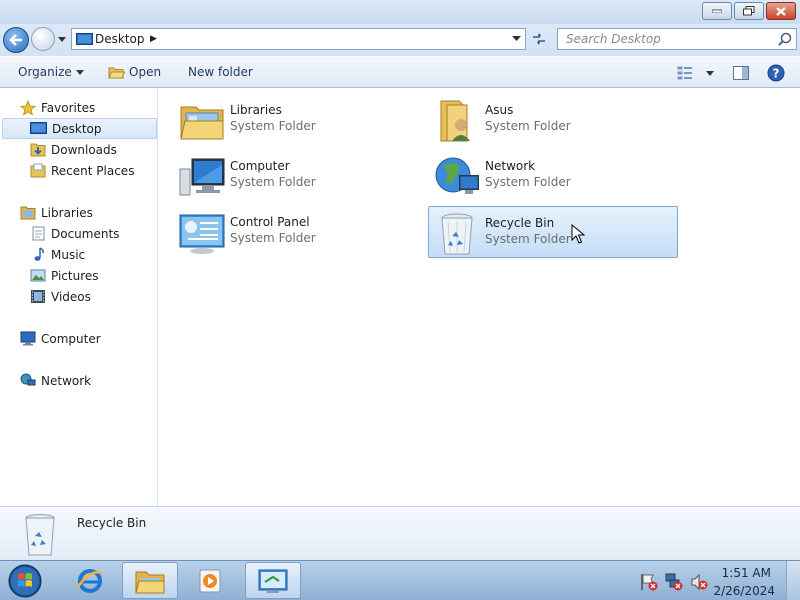  I want to click on folder-open-icon, so click(116, 73).